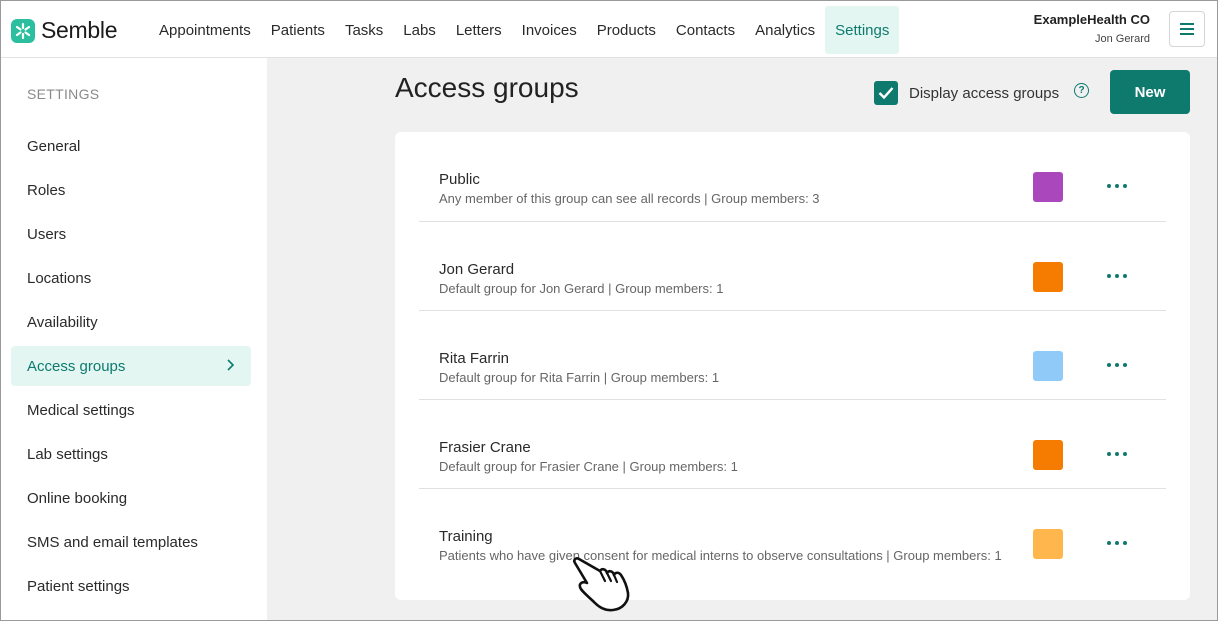 The width and height of the screenshot is (1218, 621). What do you see at coordinates (131, 278) in the screenshot?
I see `sidebar-item-locations: Locations` at bounding box center [131, 278].